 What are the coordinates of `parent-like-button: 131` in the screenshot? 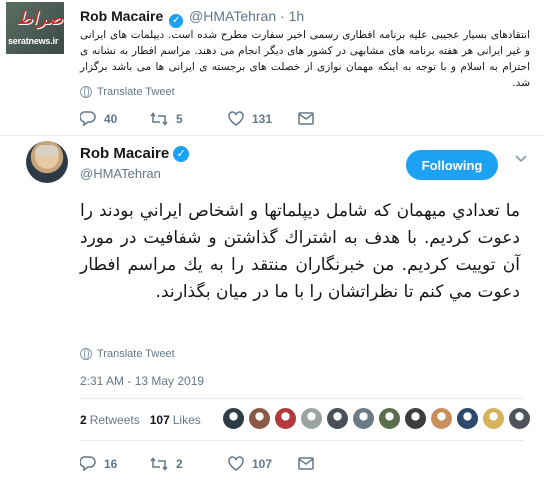 It's located at (263, 118).